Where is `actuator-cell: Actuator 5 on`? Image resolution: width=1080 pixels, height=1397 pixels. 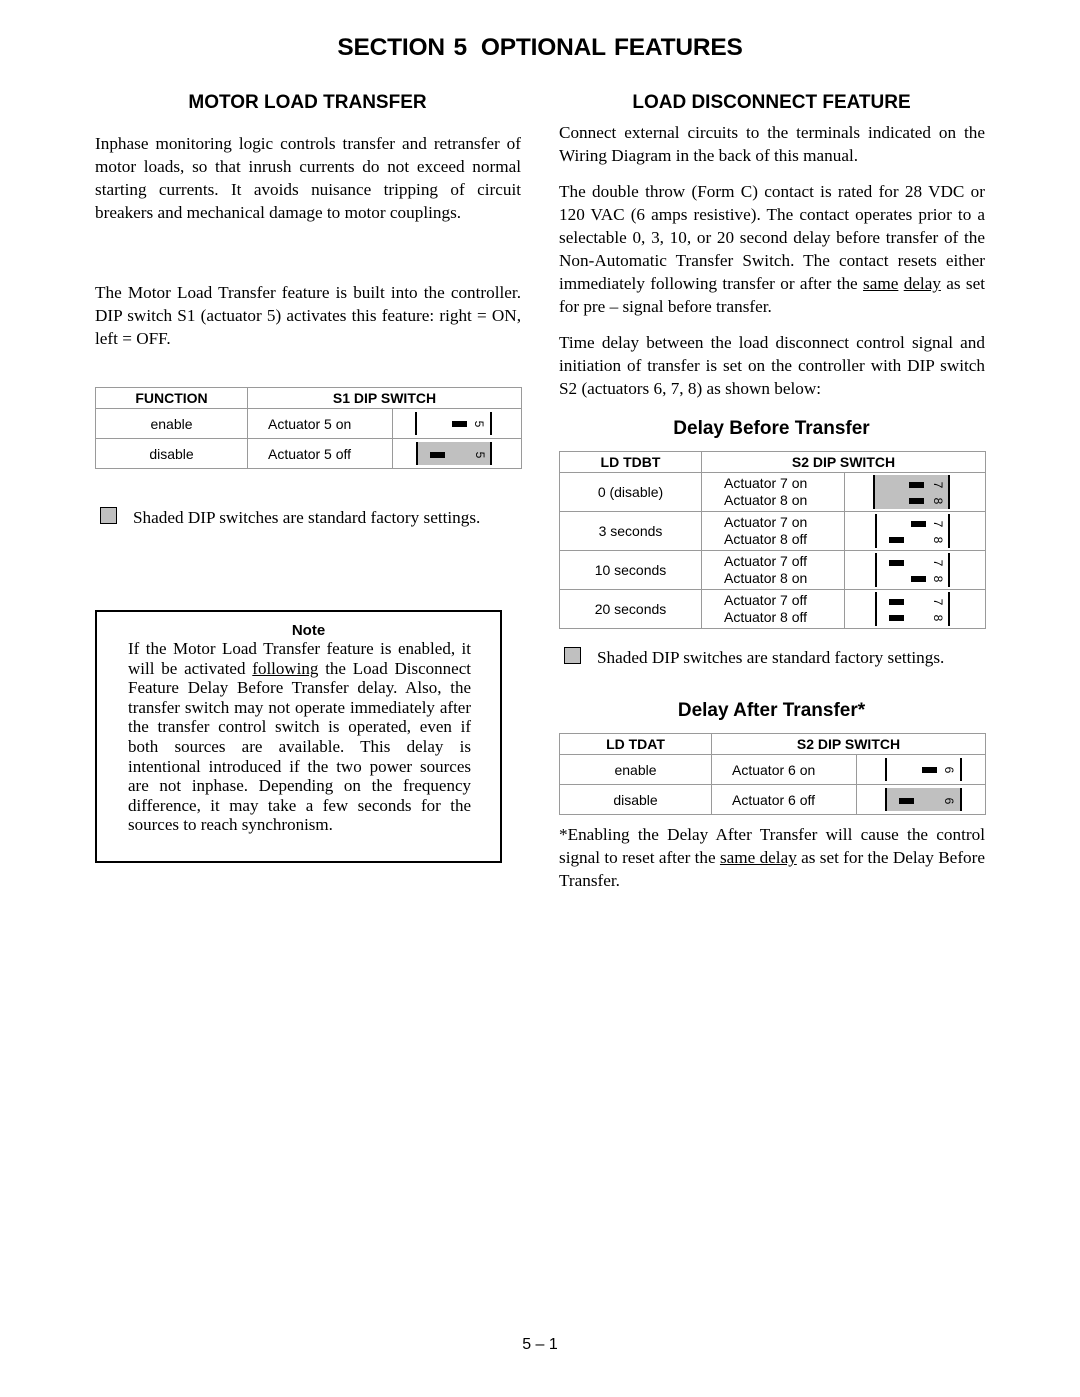
actuator-cell: Actuator 5 on is located at coordinates (320, 423).